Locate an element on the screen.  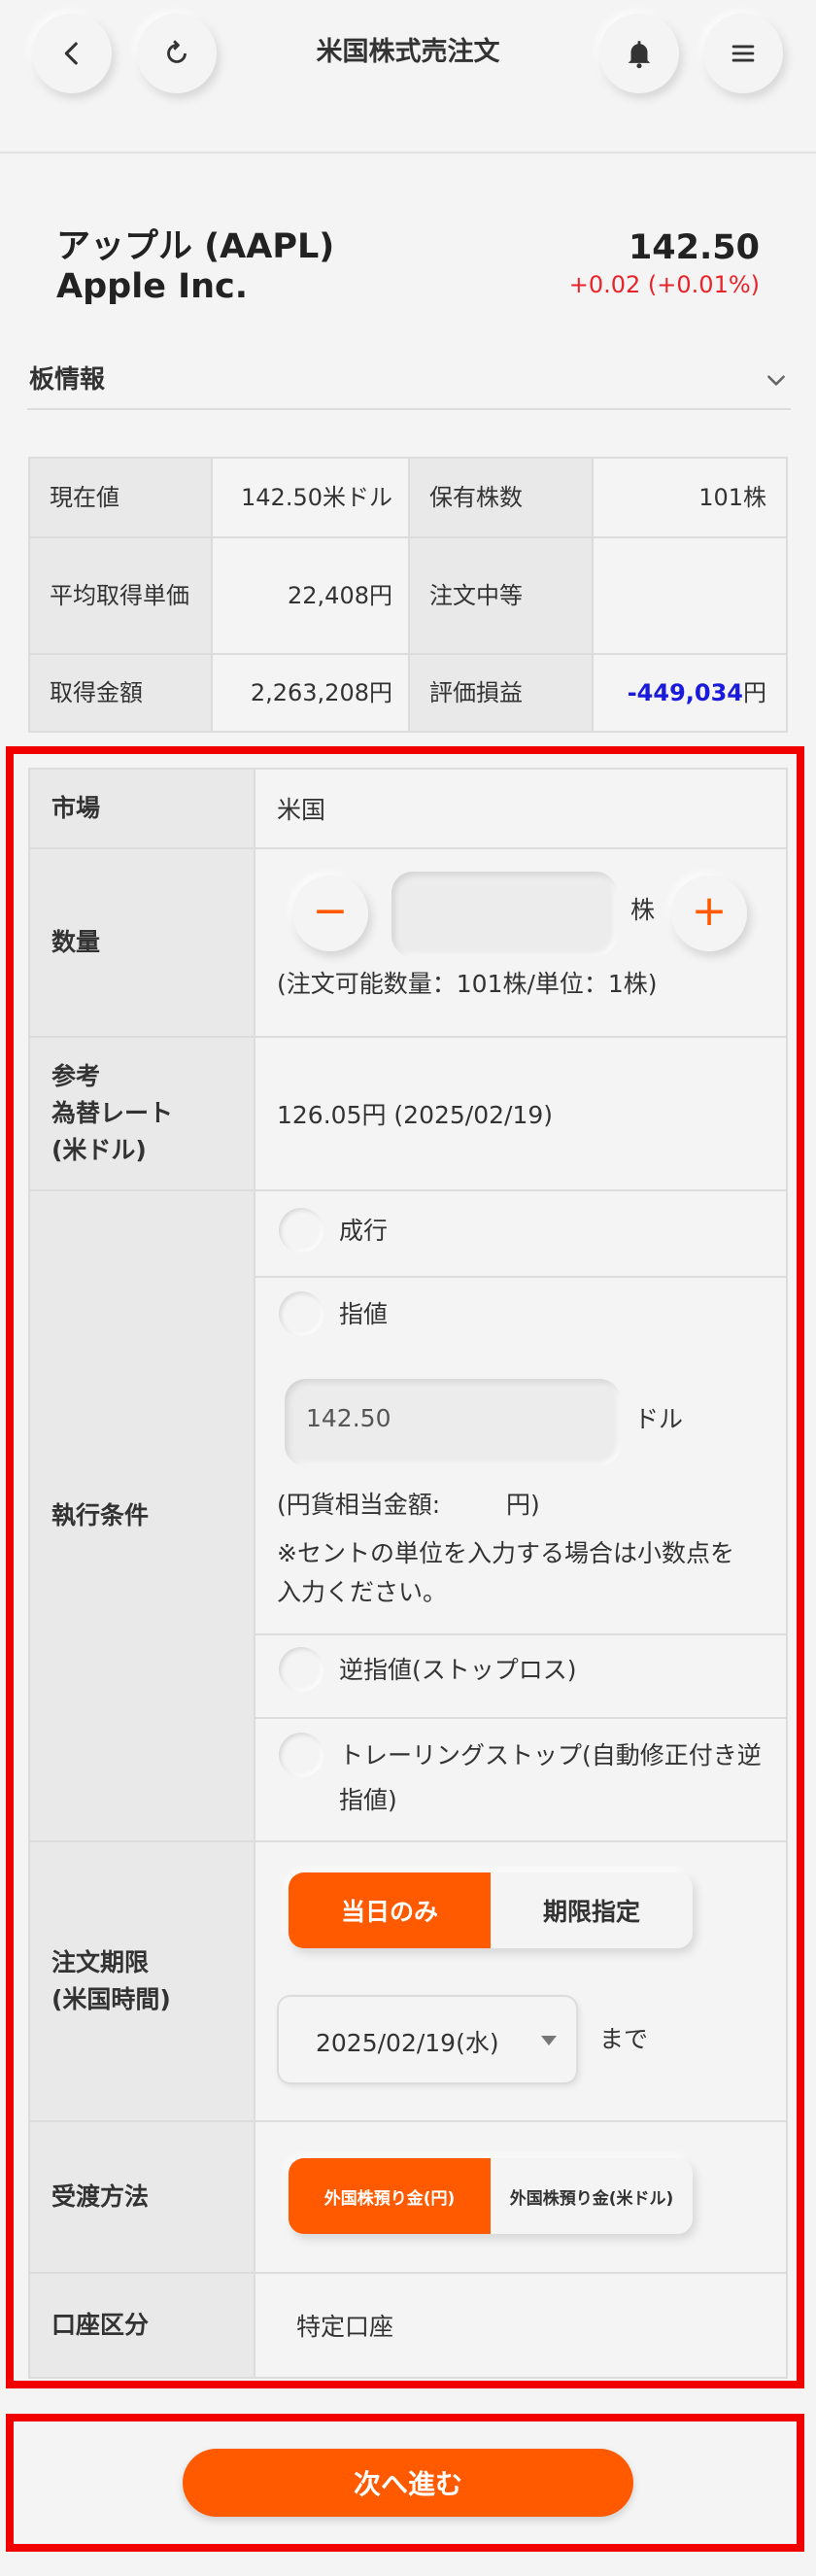
table-row: 取得金額 2,263,208円 評価損益 -449,034円 is located at coordinates (408, 693).